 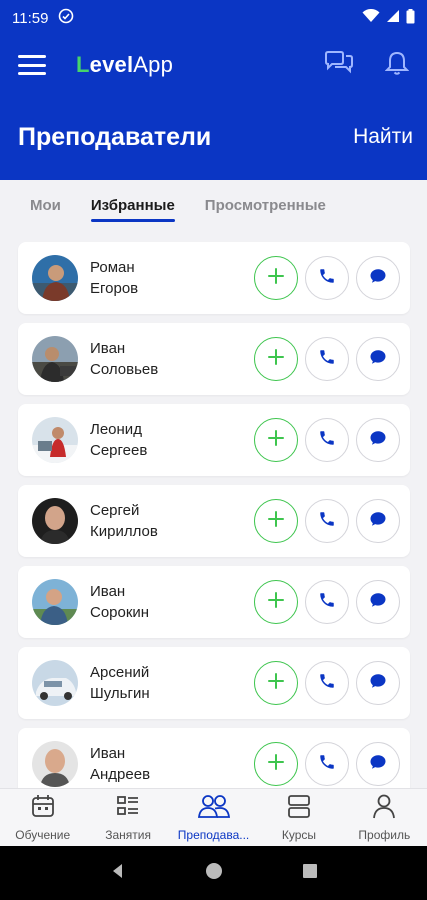 I want to click on nav-courses: Курсы, so click(x=298, y=817).